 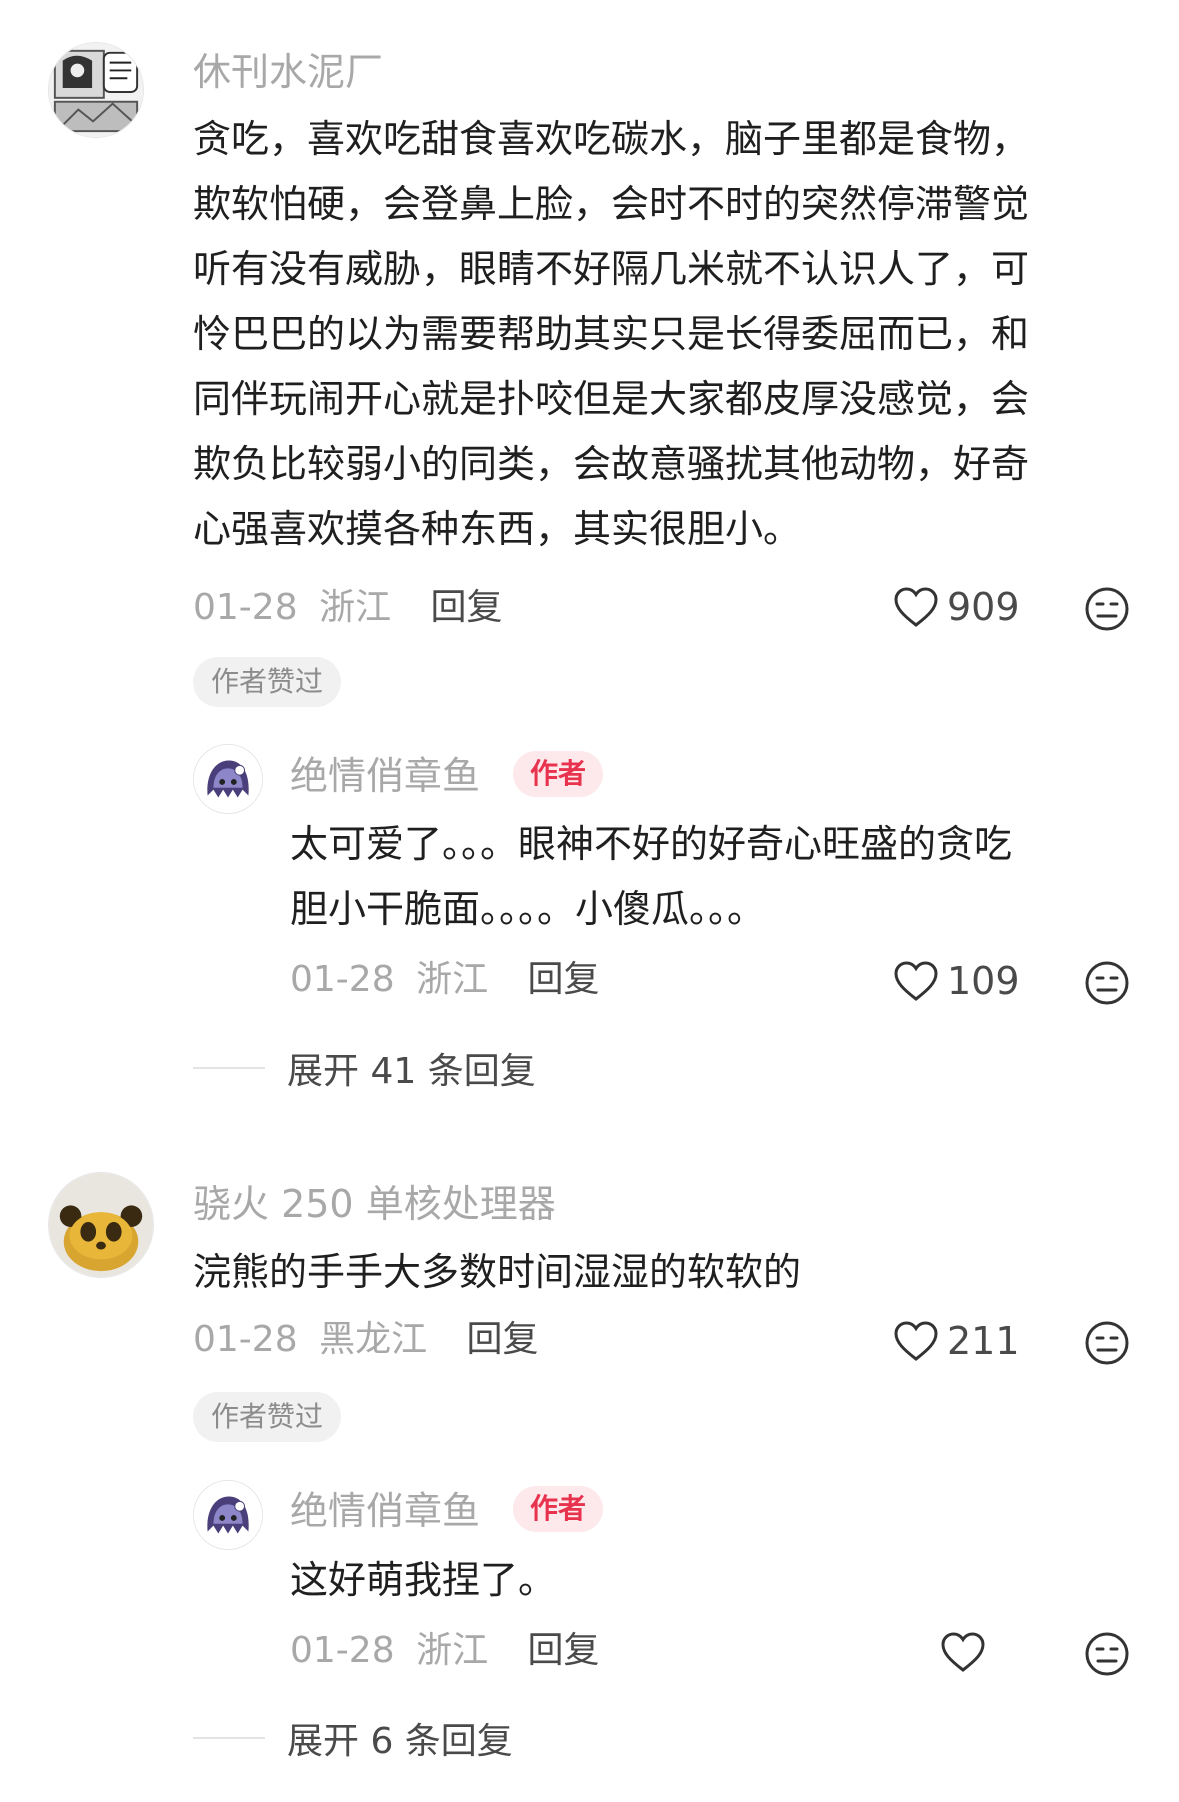 I want to click on comment-meta: 01-28 浙江 回复, so click(x=348, y=608).